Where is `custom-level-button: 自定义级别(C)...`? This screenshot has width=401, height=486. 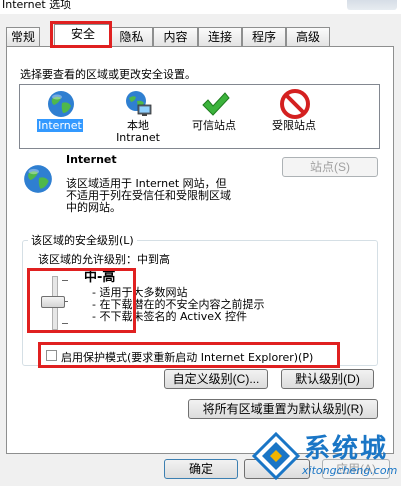
custom-level-button: 自定义级别(C)... is located at coordinates (216, 379).